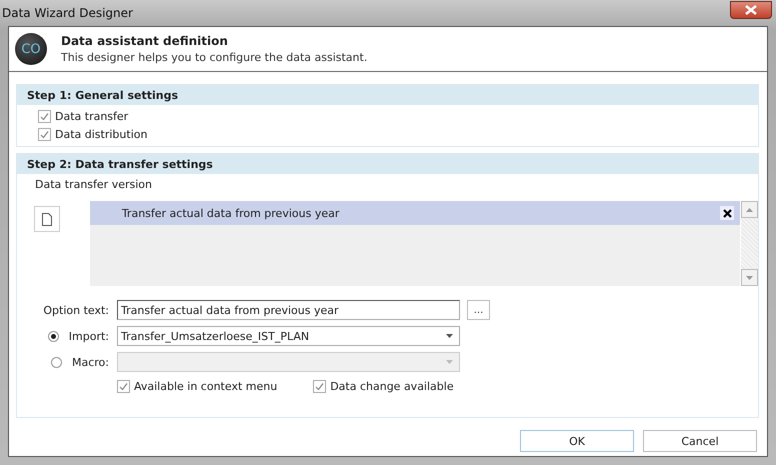 The image size is (776, 465). Describe the element at coordinates (101, 134) in the screenshot. I see `checkbox-label: Data distribution` at that location.